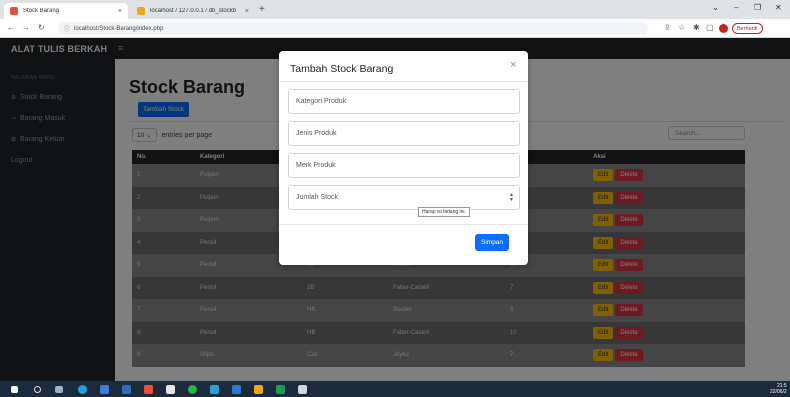 This screenshot has width=790, height=397. What do you see at coordinates (67, 28) in the screenshot?
I see `info-icon: ⓘ` at bounding box center [67, 28].